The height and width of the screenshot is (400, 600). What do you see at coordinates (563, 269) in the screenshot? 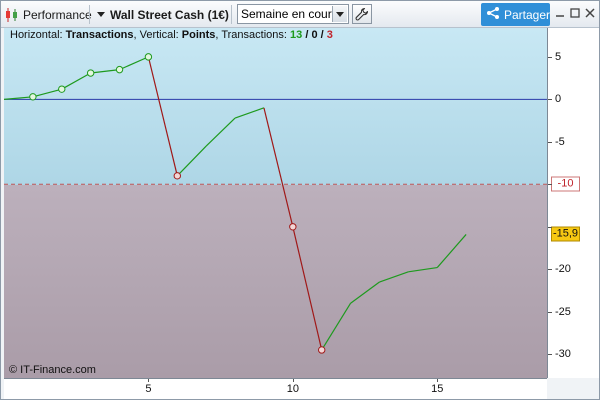
I see `y-tick-label: -20` at bounding box center [563, 269].